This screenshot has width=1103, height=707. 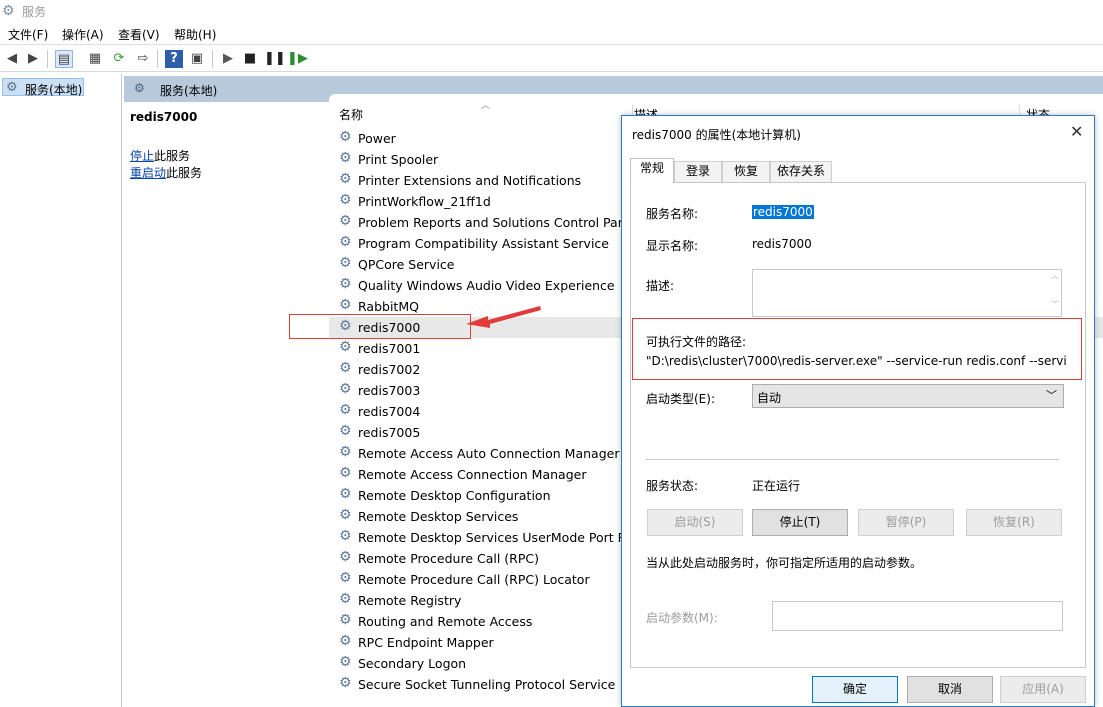 What do you see at coordinates (33, 59) in the screenshot?
I see `forward-arrow-icon: ▶` at bounding box center [33, 59].